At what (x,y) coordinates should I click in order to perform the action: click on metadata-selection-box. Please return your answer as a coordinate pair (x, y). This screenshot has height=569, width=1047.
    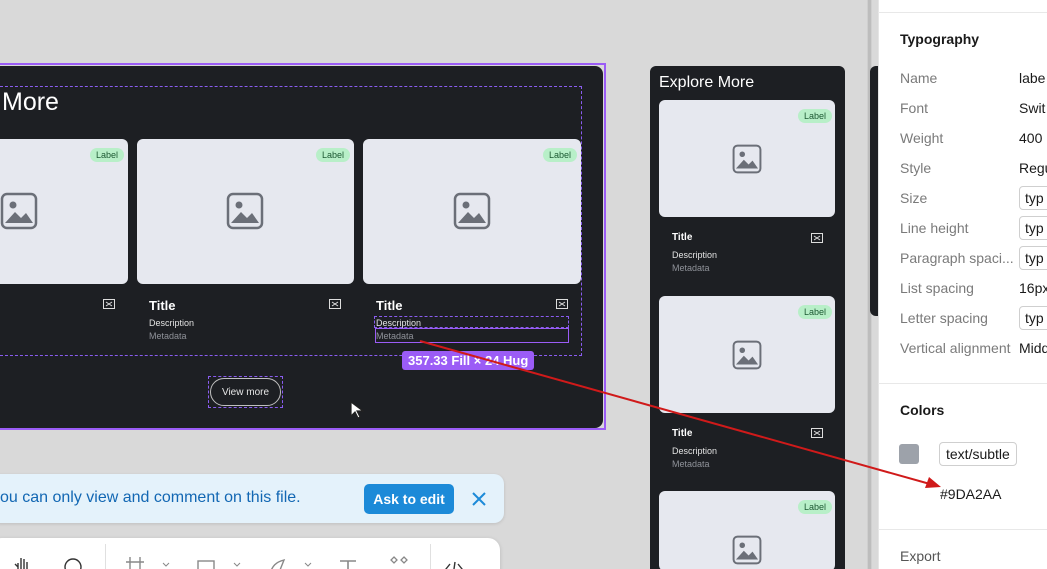
    Looking at the image, I should click on (472, 335).